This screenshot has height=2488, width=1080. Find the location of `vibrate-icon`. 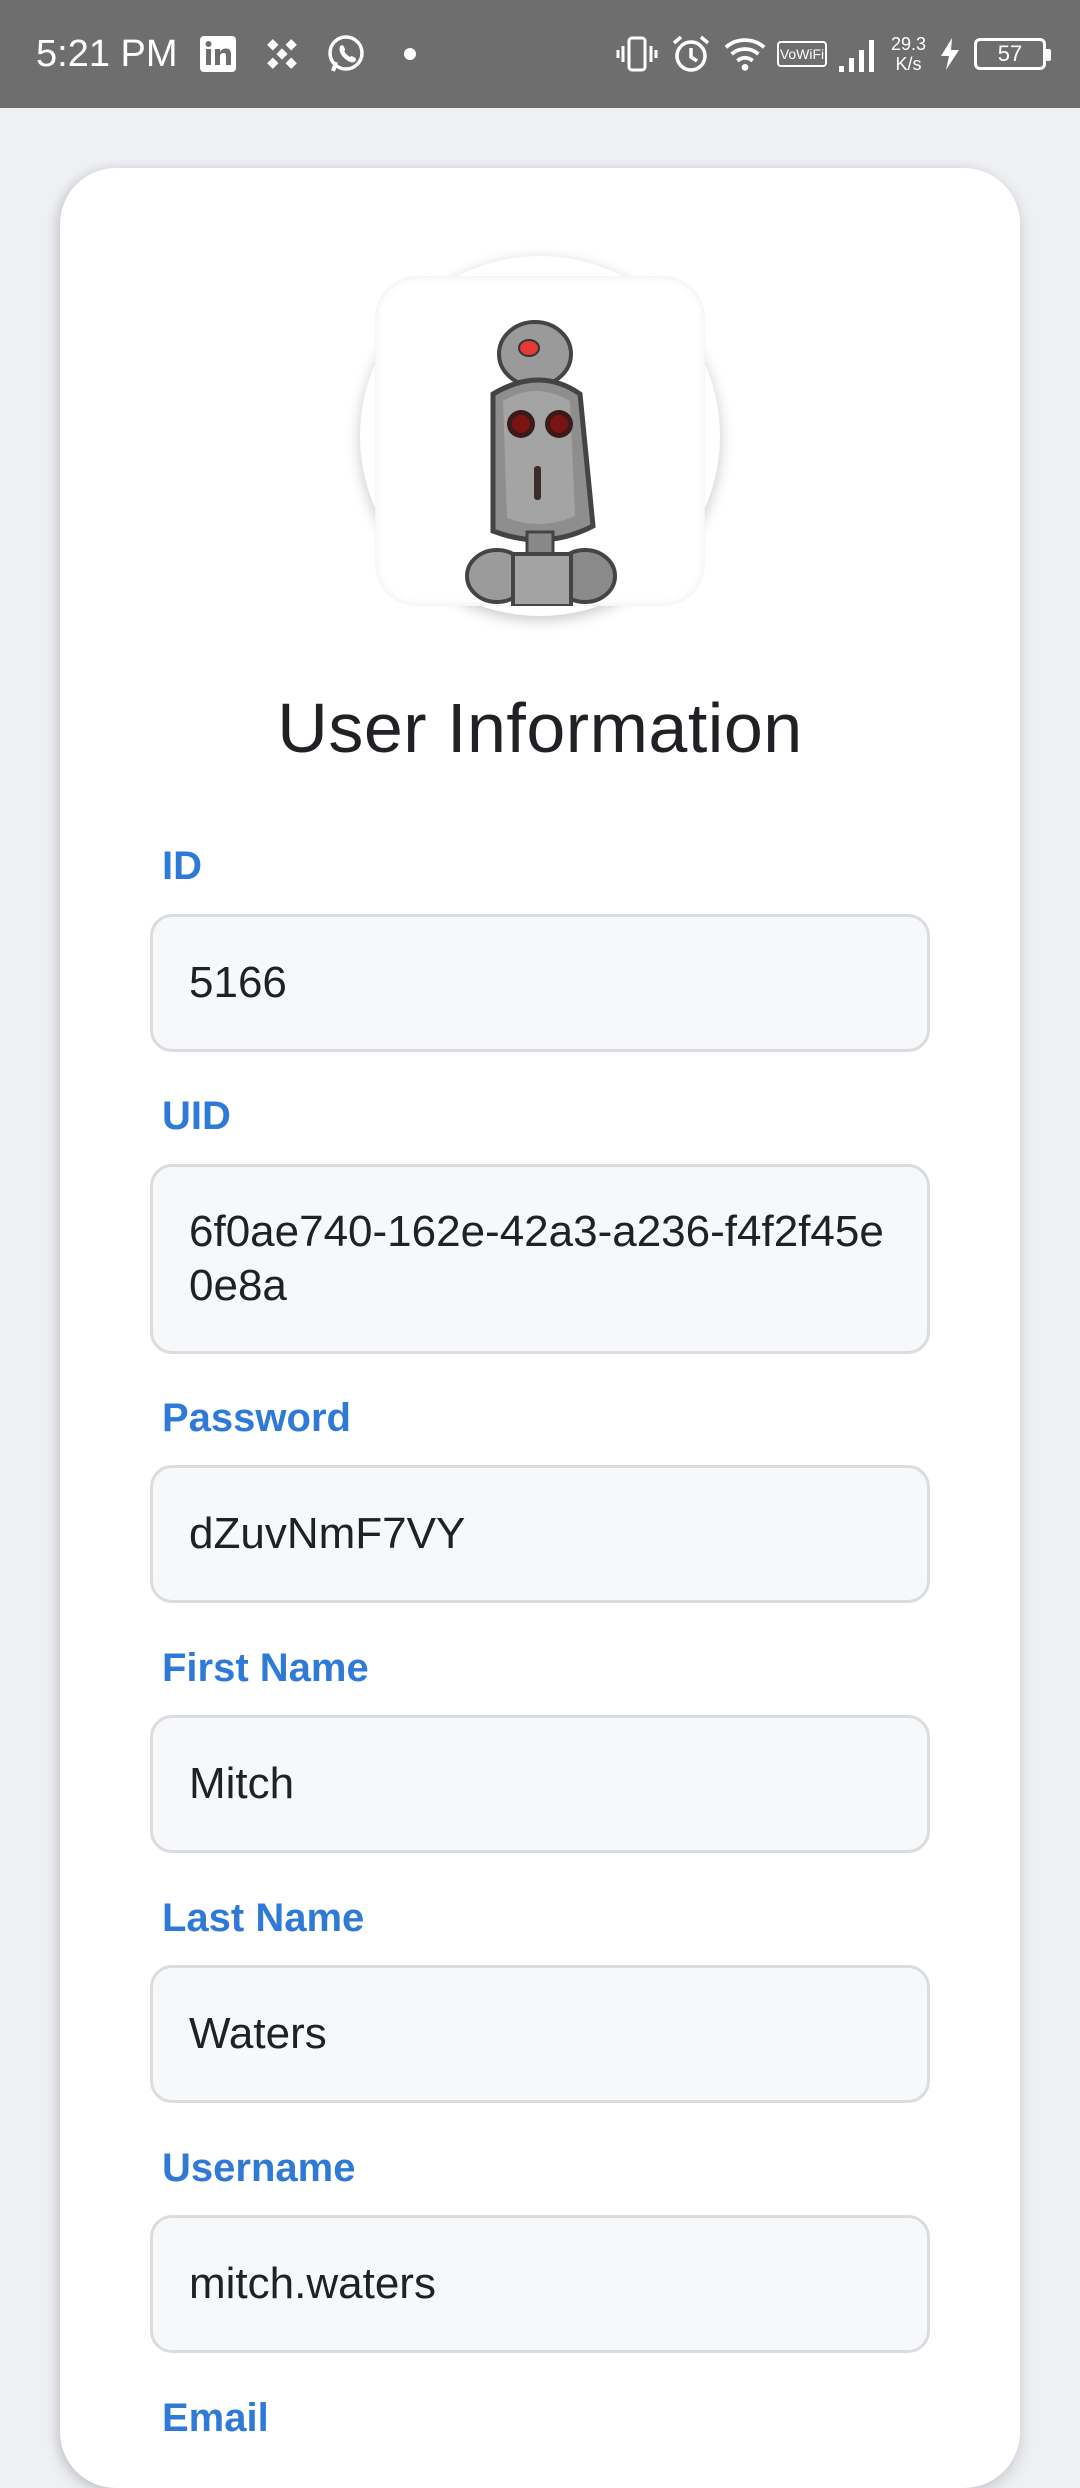

vibrate-icon is located at coordinates (637, 54).